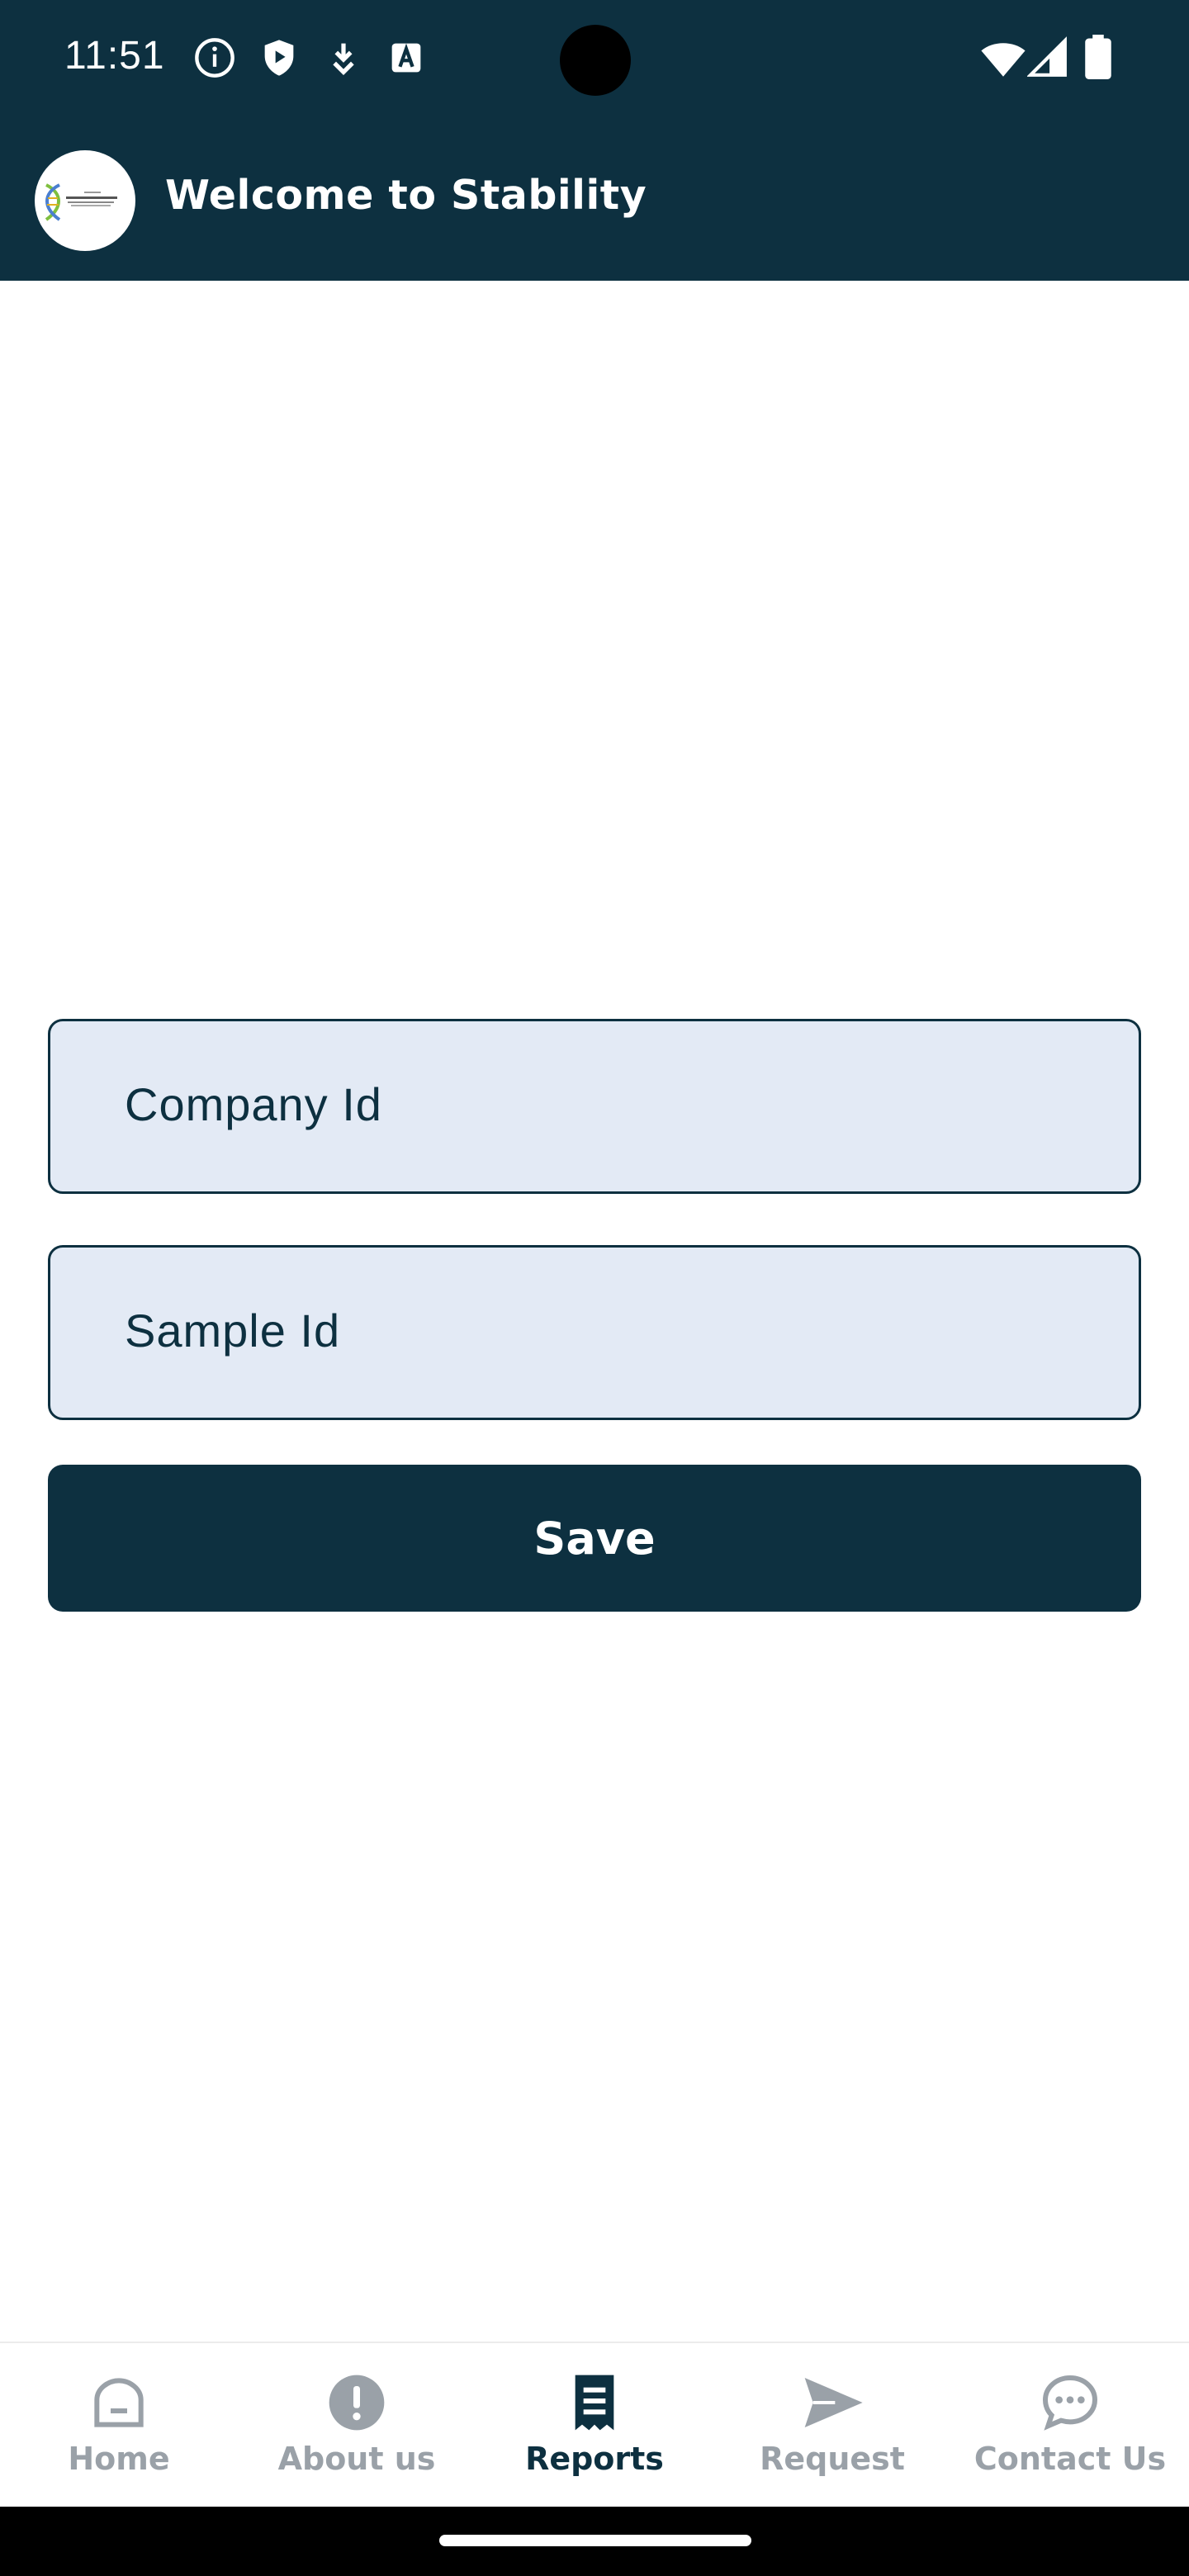 Image resolution: width=1189 pixels, height=2576 pixels. Describe the element at coordinates (833, 2402) in the screenshot. I see `send-icon` at that location.